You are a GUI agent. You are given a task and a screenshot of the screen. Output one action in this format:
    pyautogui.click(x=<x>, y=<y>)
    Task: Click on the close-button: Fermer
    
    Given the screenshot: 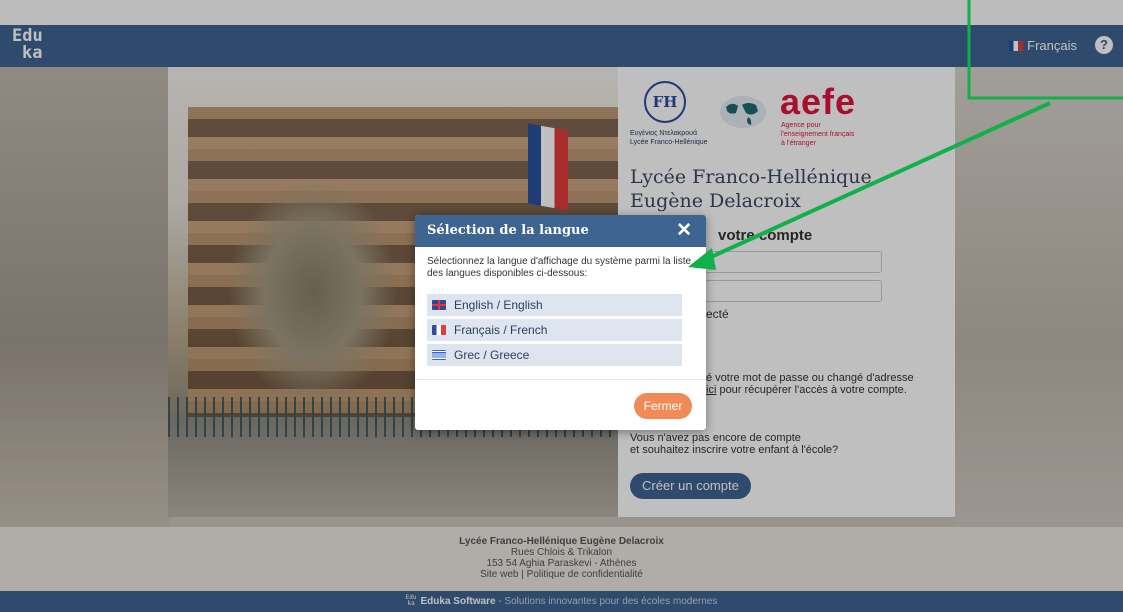 What is the action you would take?
    pyautogui.click(x=663, y=406)
    